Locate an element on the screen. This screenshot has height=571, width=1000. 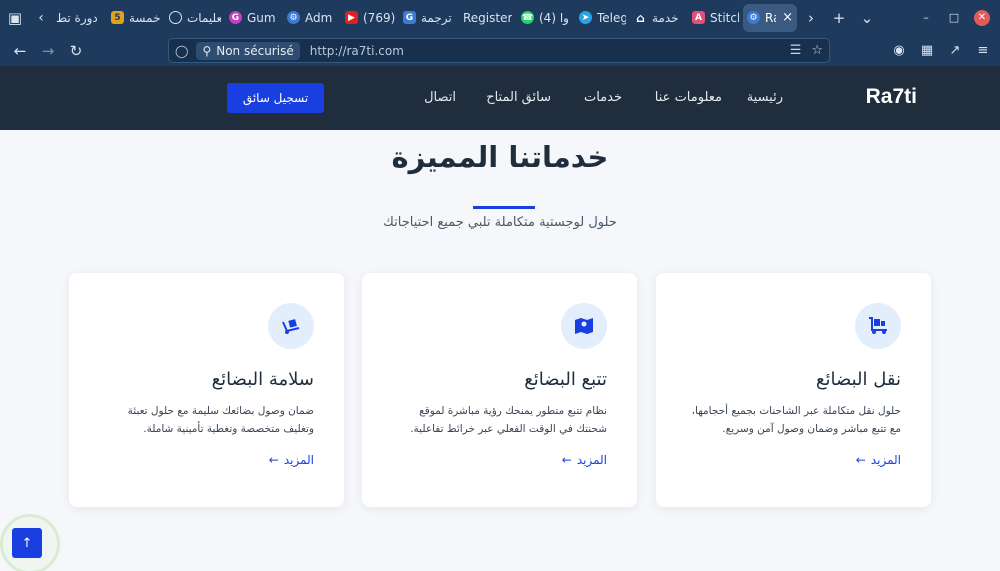
title-divider is located at coordinates (504, 207).